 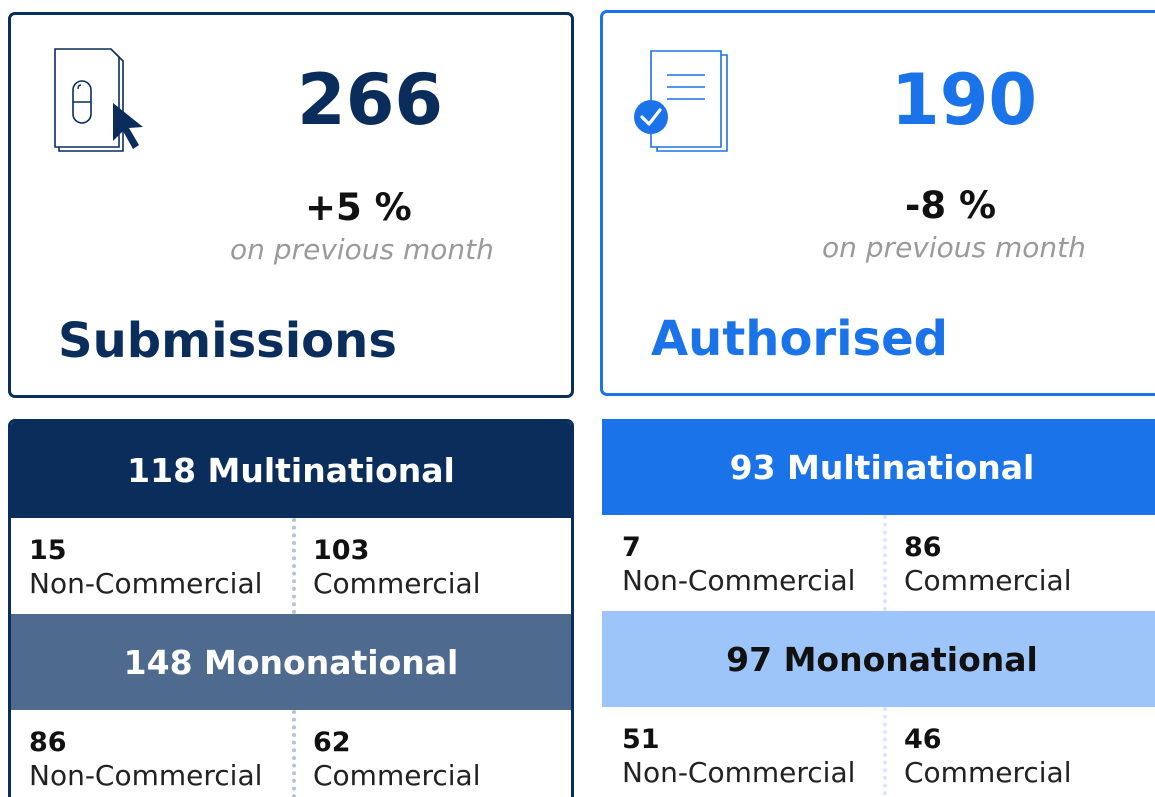 What do you see at coordinates (739, 580) in the screenshot?
I see `authorised-multinational-non-commercial-label: Non-Commercial` at bounding box center [739, 580].